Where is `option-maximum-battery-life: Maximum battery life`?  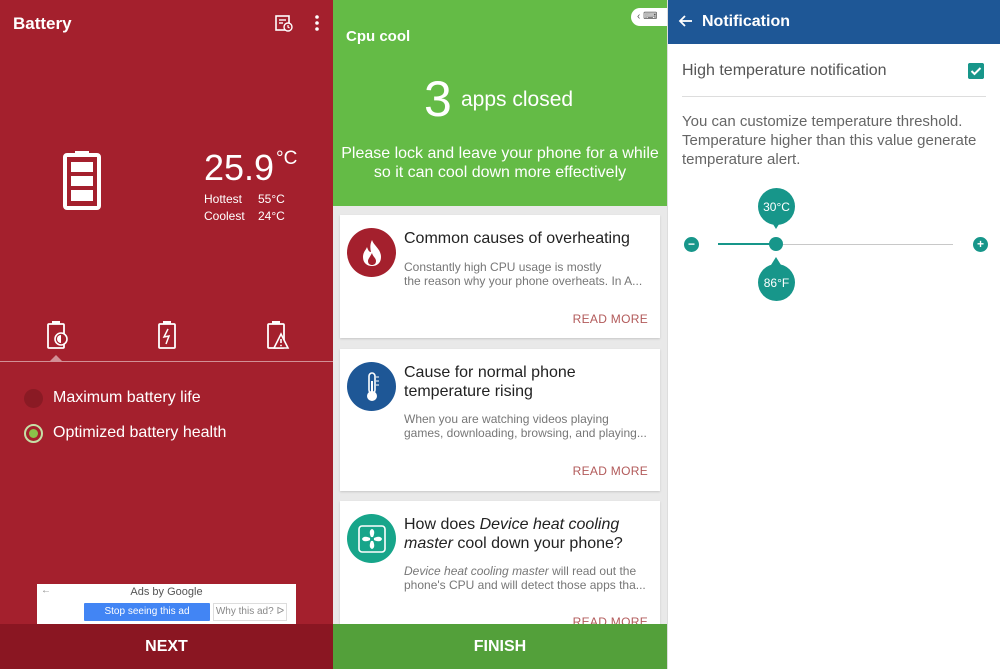
option-maximum-battery-life: Maximum battery life is located at coordinates (112, 398).